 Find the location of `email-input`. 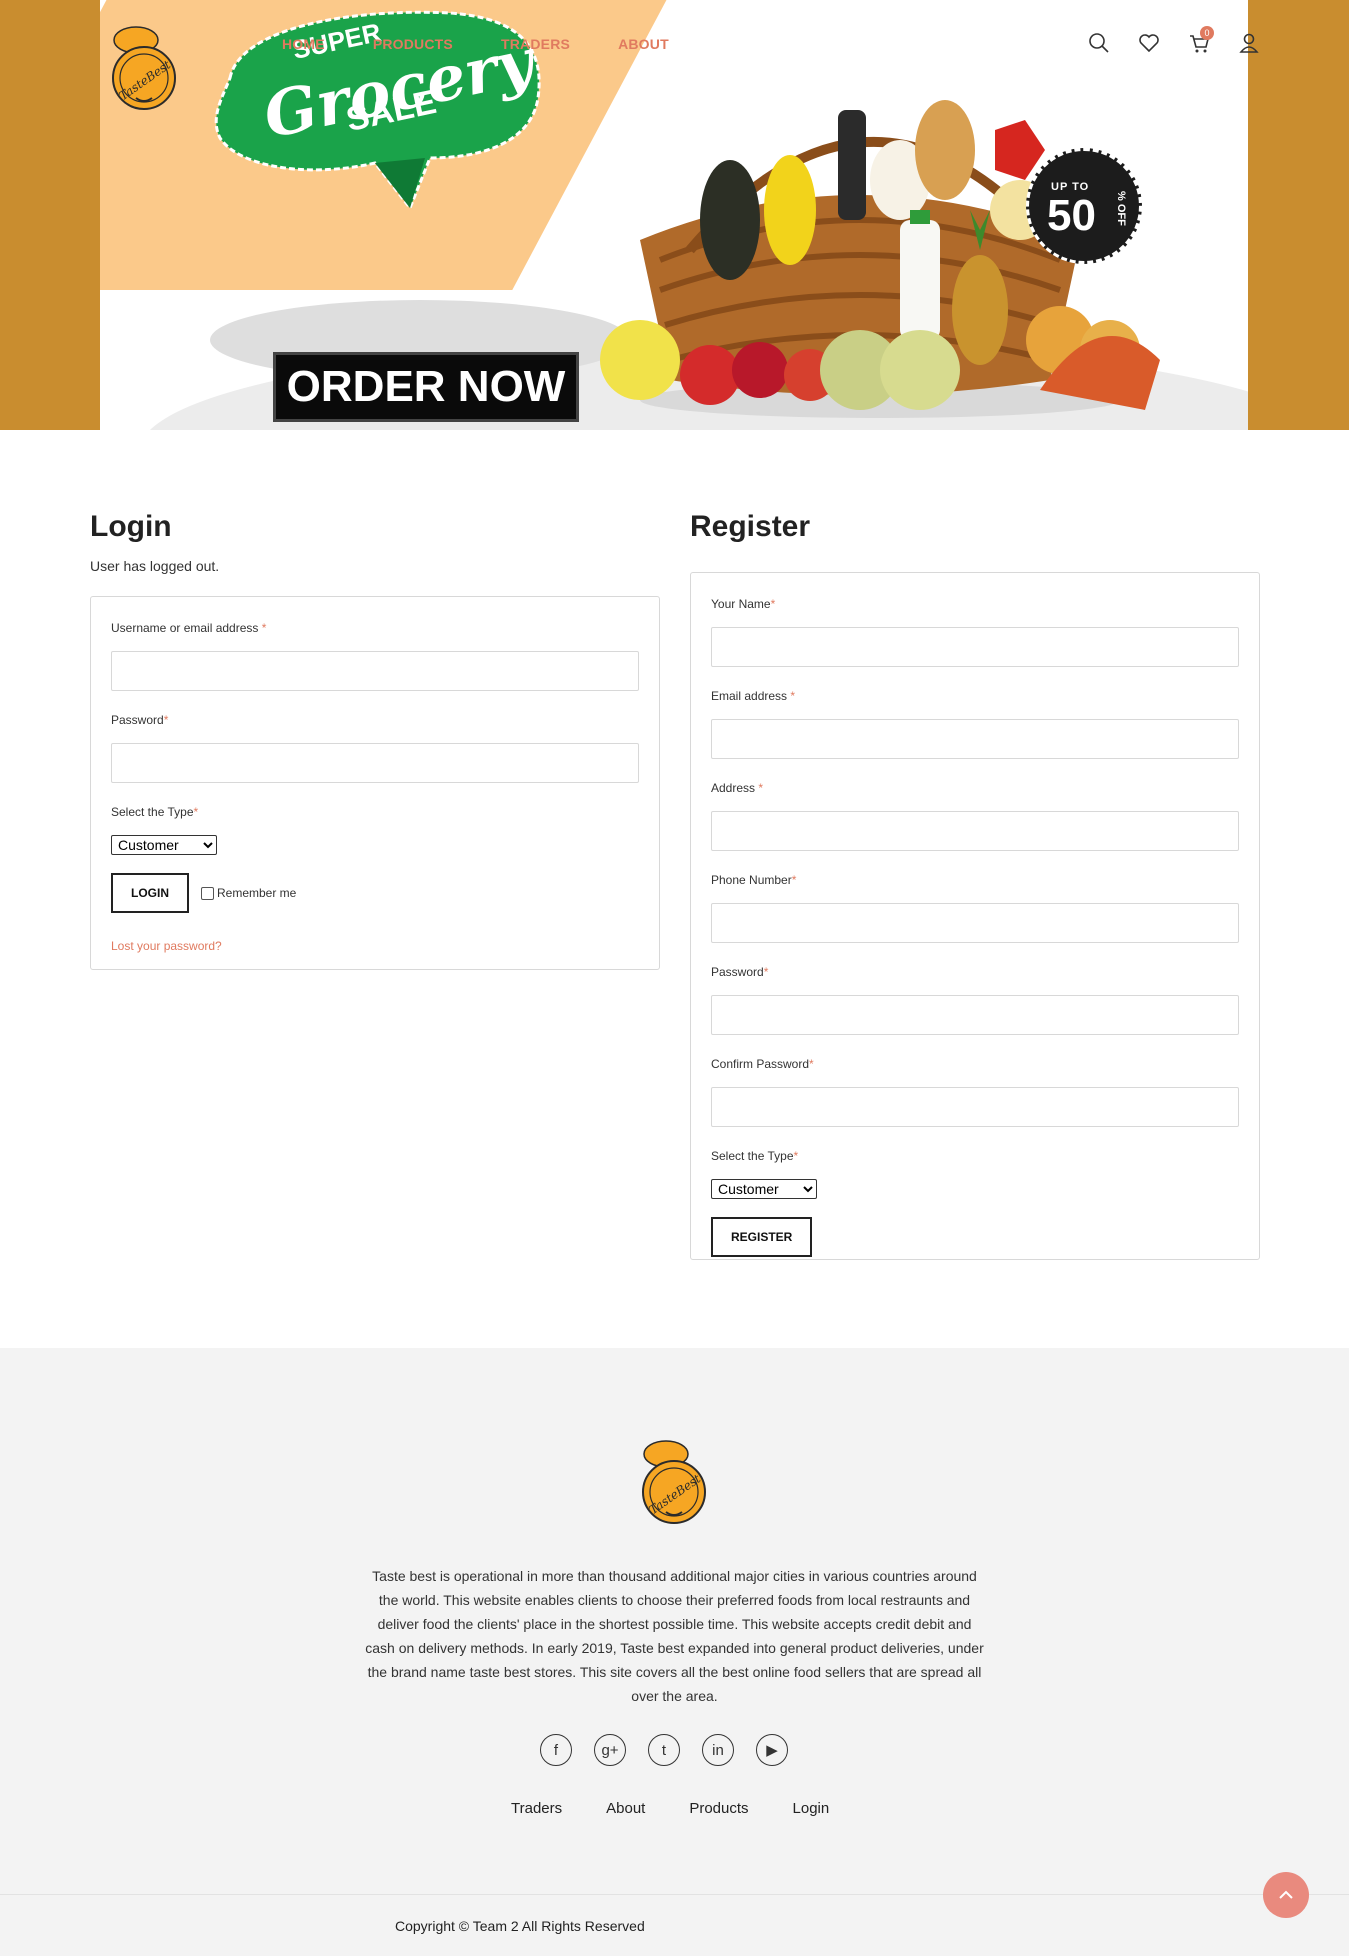

email-input is located at coordinates (975, 739).